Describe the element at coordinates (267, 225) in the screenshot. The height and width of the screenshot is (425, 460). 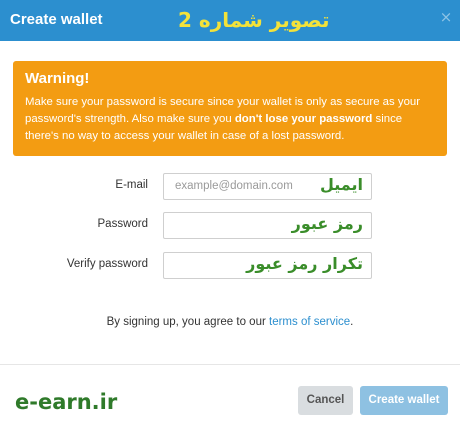
I see `password-field: رمز عبور` at that location.